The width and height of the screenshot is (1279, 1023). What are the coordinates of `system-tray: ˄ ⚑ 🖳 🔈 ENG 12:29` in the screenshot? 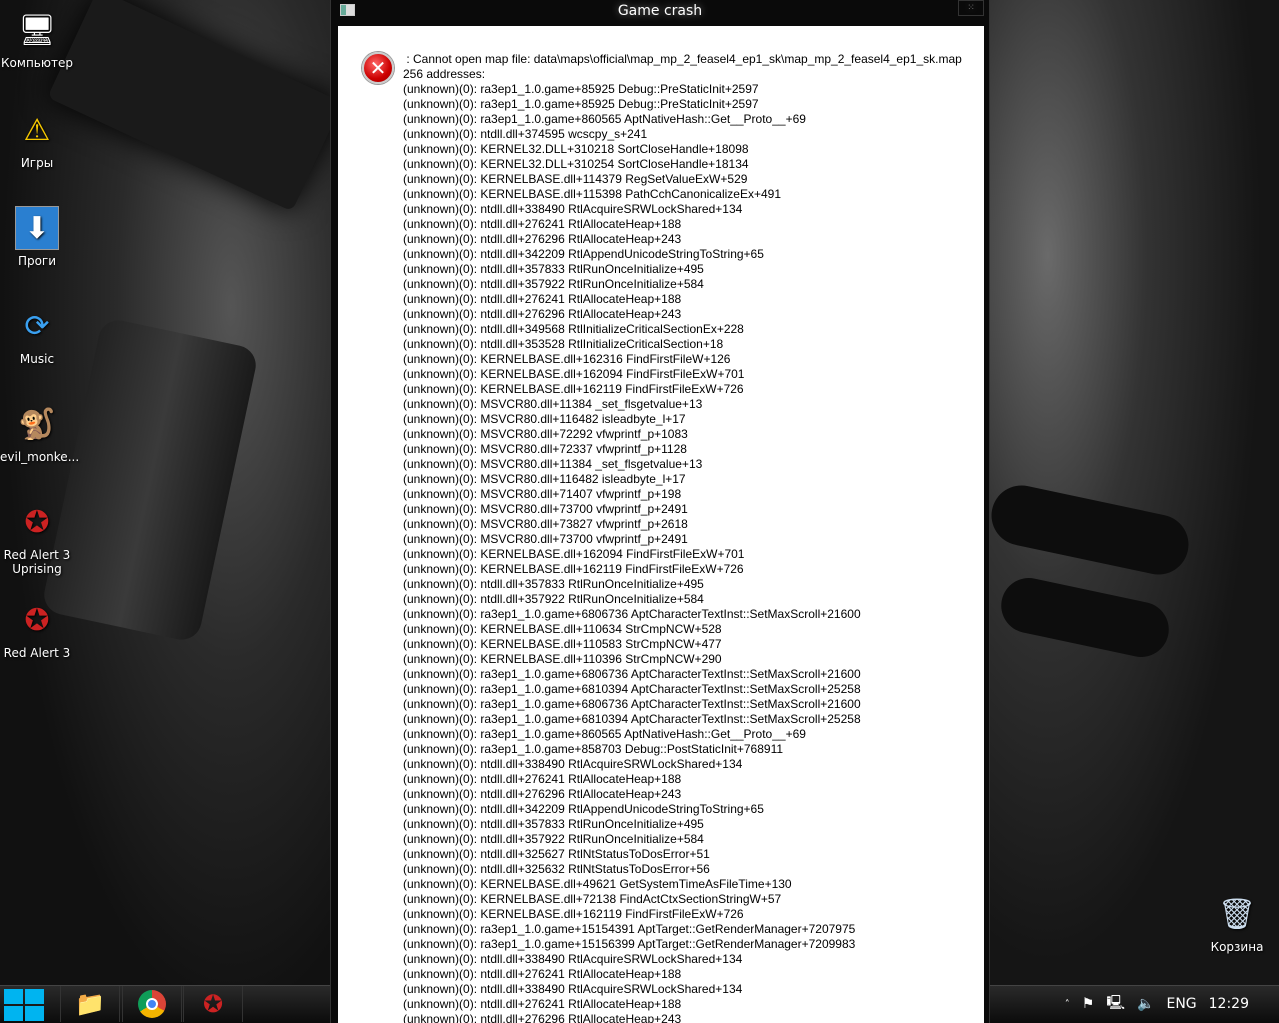 It's located at (1172, 1004).